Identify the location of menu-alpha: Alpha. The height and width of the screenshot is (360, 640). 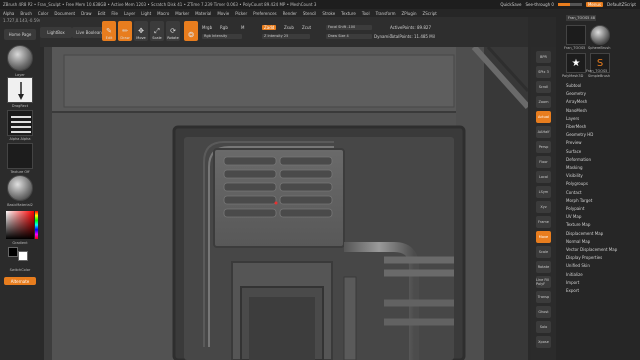
(8, 13).